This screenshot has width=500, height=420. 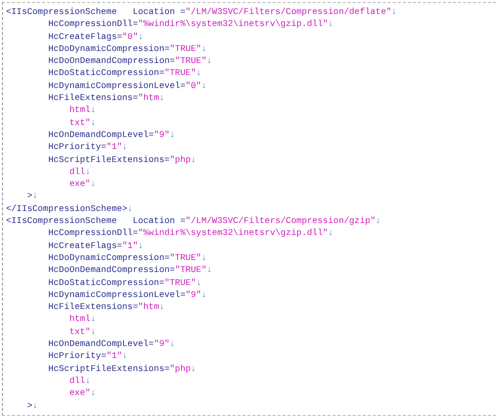 What do you see at coordinates (95, 36) in the screenshot?
I see `code-line: HcCreateFlags="0"↓` at bounding box center [95, 36].